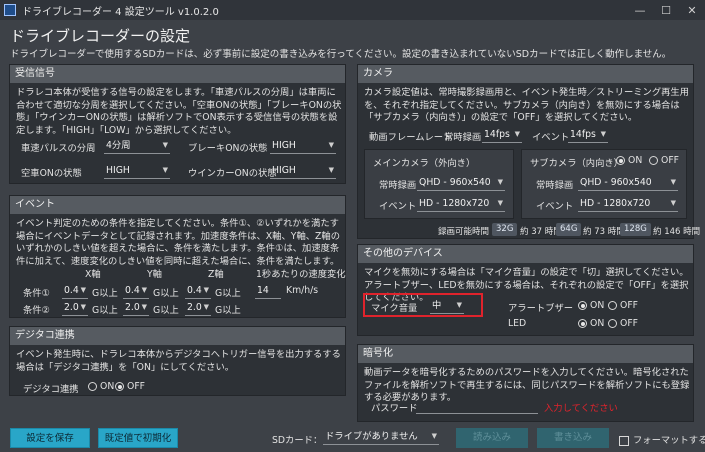 Image resolution: width=705 pixels, height=452 pixels. What do you see at coordinates (635, 229) in the screenshot?
I see `capacity-badge: 128G` at bounding box center [635, 229].